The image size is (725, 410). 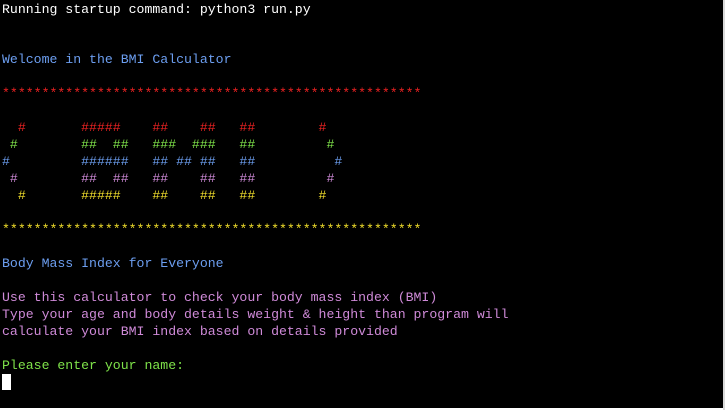 What do you see at coordinates (172, 161) in the screenshot?
I see `banner-row-3: # ###### ## ## ## ## #` at bounding box center [172, 161].